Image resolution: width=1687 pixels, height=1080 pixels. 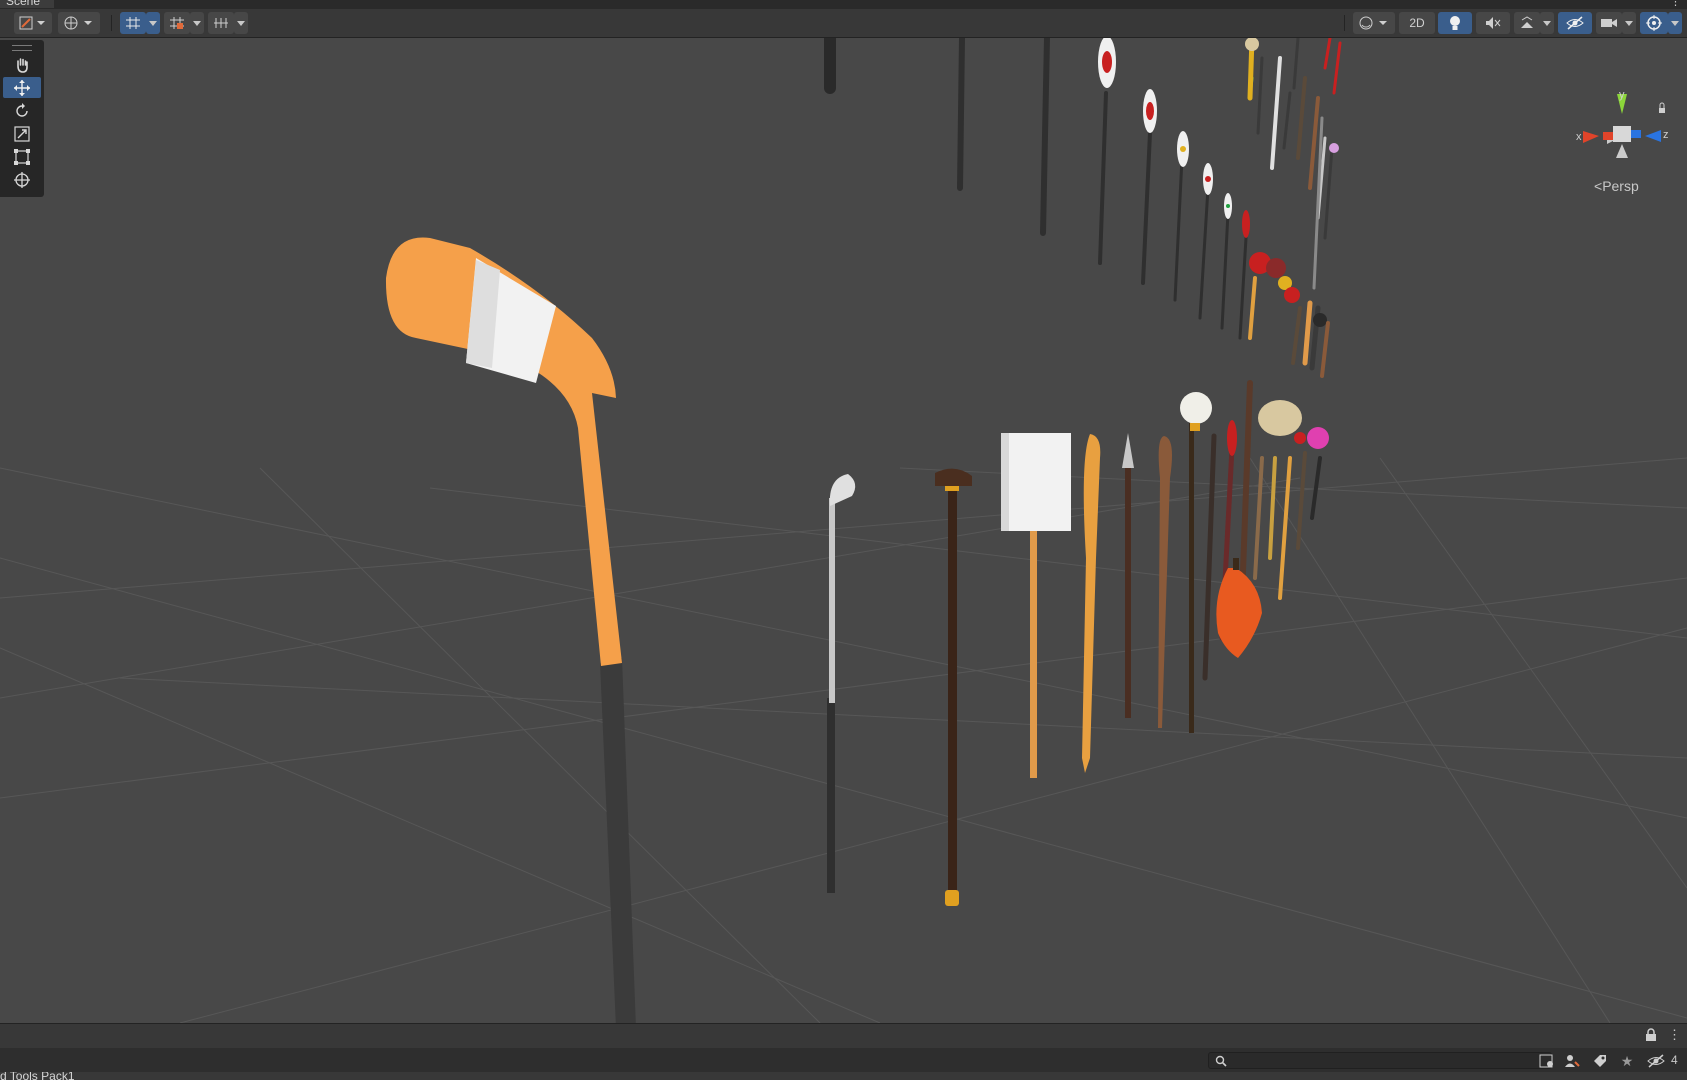 I want to click on camera-dropdown-button, so click(x=1629, y=23).